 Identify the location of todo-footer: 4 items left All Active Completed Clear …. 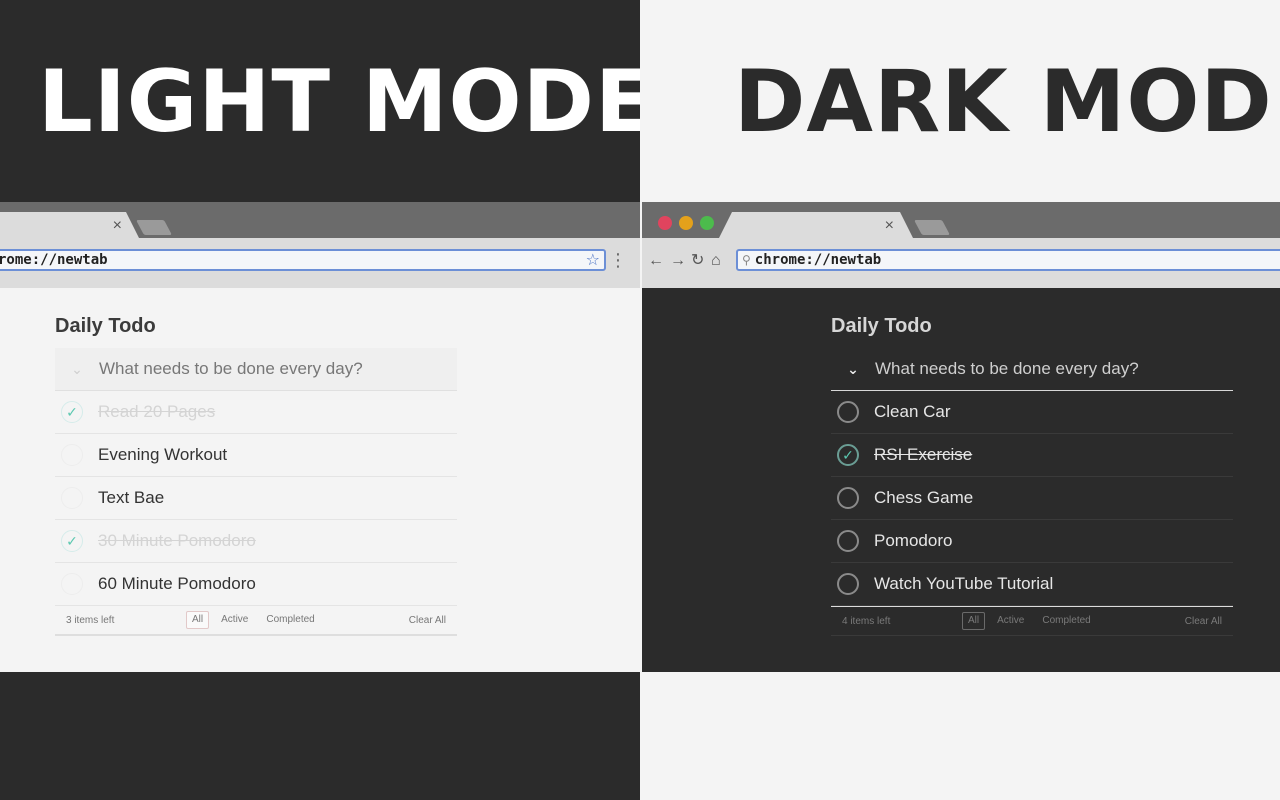
(1032, 621).